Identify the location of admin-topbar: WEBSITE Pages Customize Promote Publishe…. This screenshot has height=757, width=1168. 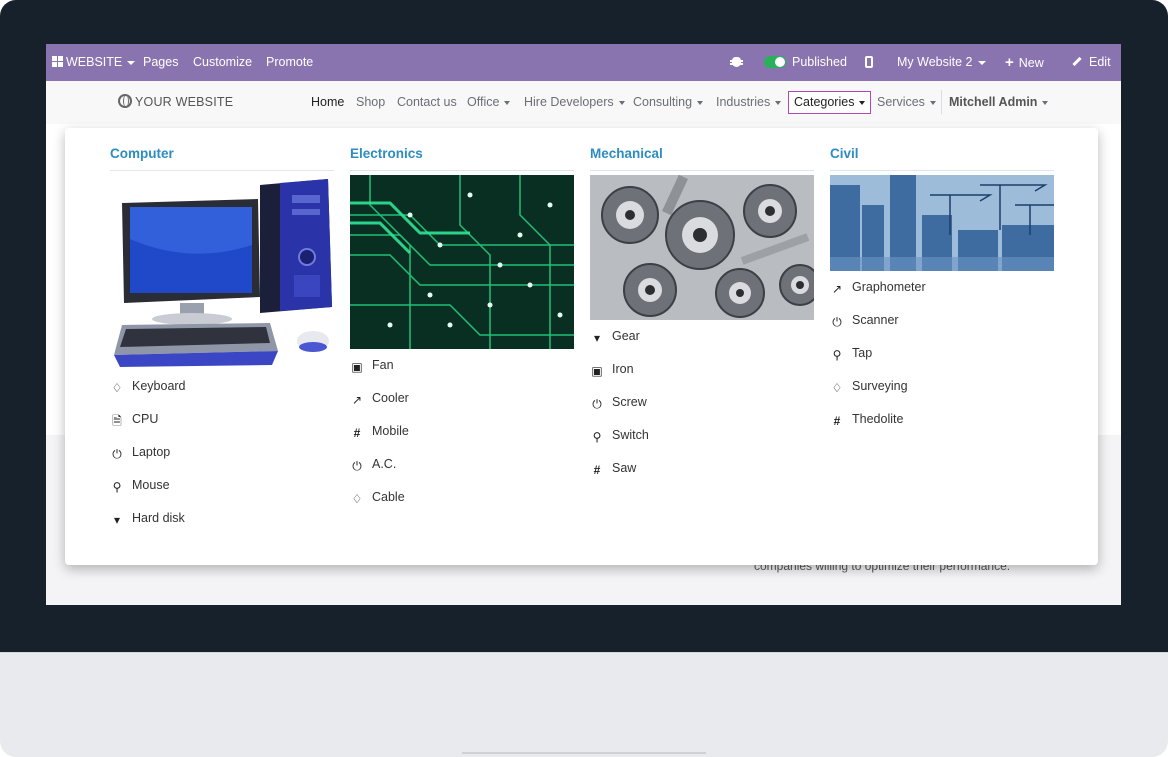
(583, 62).